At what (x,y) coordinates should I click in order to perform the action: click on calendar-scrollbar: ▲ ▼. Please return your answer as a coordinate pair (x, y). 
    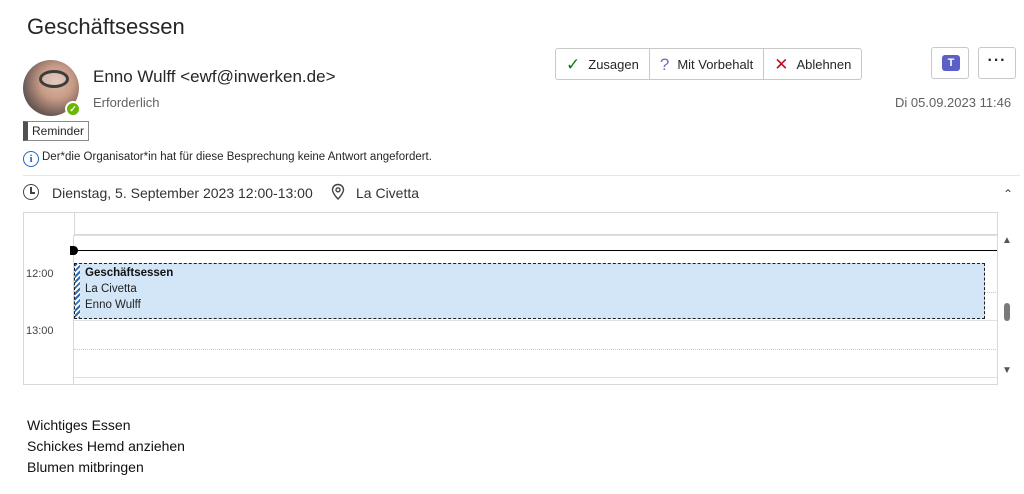
    Looking at the image, I should click on (1008, 308).